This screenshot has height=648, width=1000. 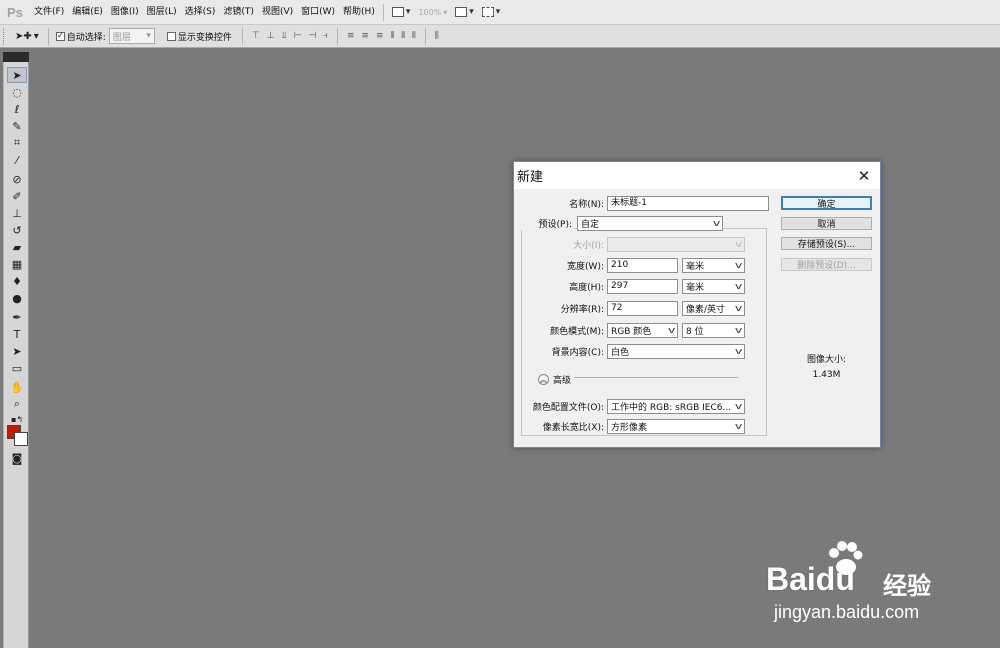 What do you see at coordinates (131, 36) in the screenshot?
I see `auto-select-target-select: 图层 ▾` at bounding box center [131, 36].